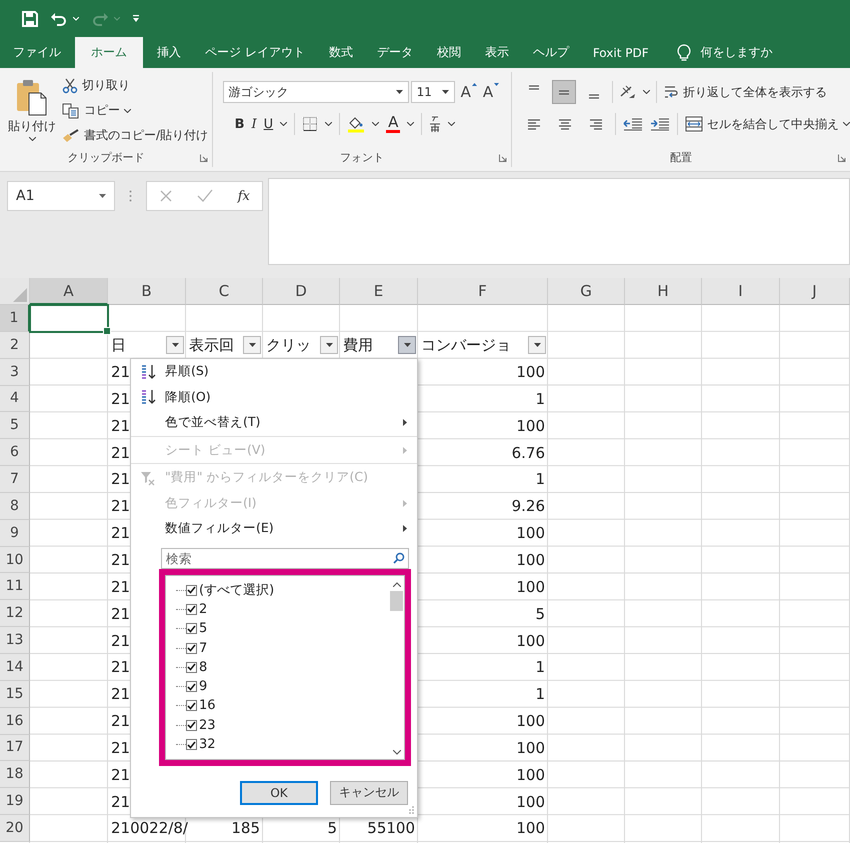  Describe the element at coordinates (379, 291) in the screenshot. I see `column-header: E` at that location.